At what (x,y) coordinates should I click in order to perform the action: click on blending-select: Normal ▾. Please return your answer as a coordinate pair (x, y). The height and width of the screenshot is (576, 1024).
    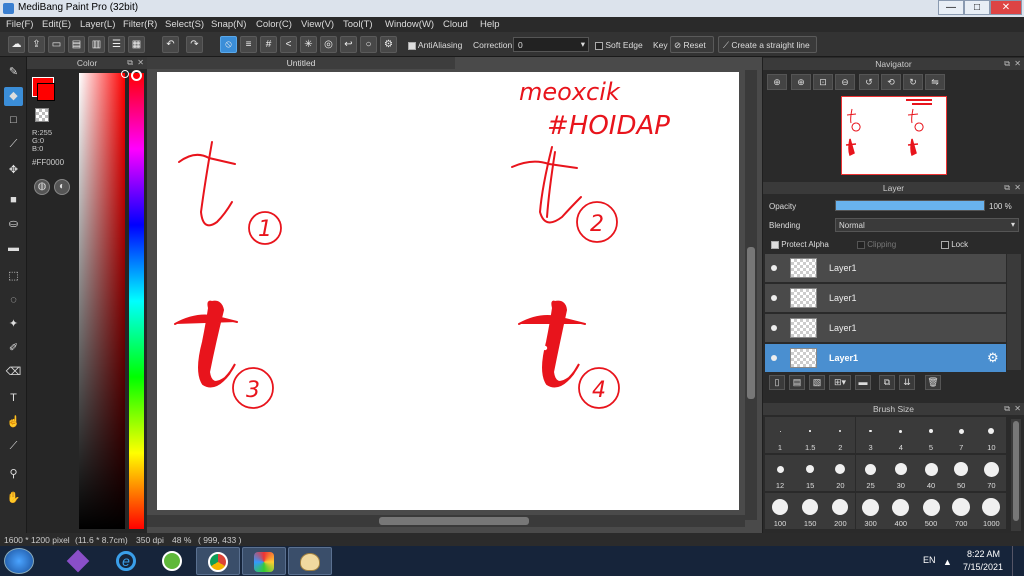
    Looking at the image, I should click on (927, 225).